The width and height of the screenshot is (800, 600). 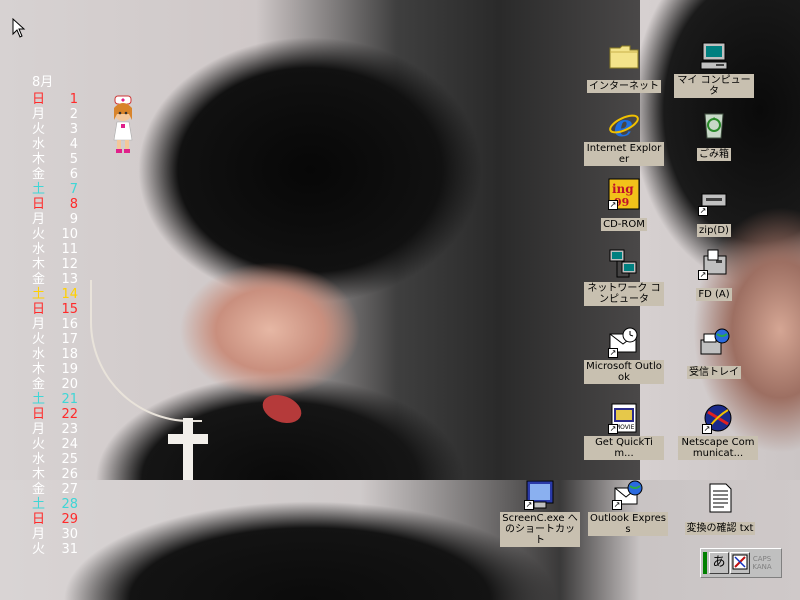 I want to click on calendar-weekday: 金, so click(x=39, y=279).